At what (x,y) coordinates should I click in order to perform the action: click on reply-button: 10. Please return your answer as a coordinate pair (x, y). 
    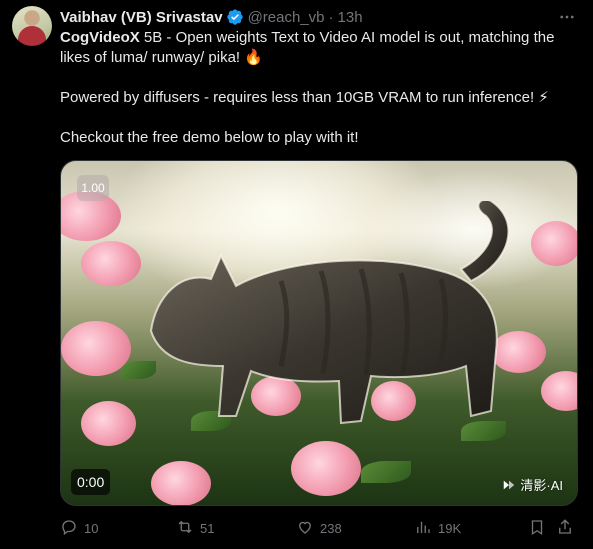
    Looking at the image, I should click on (79, 528).